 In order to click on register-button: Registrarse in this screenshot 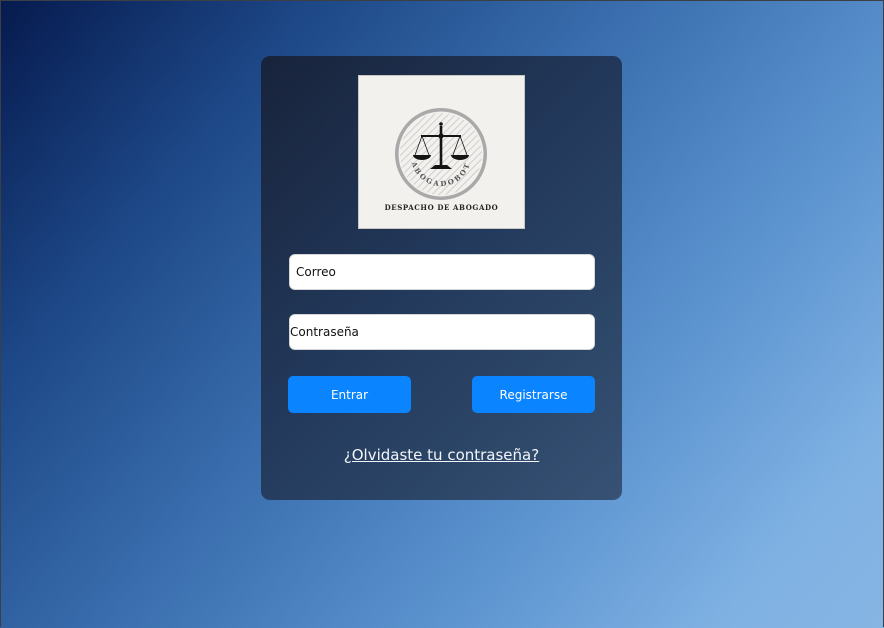, I will do `click(533, 394)`.